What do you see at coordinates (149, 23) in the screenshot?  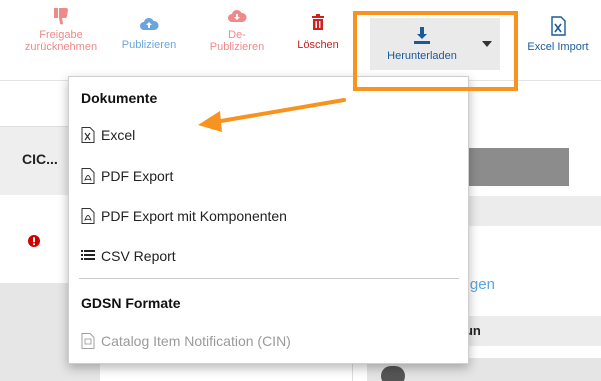 I see `cloud-upload-icon` at bounding box center [149, 23].